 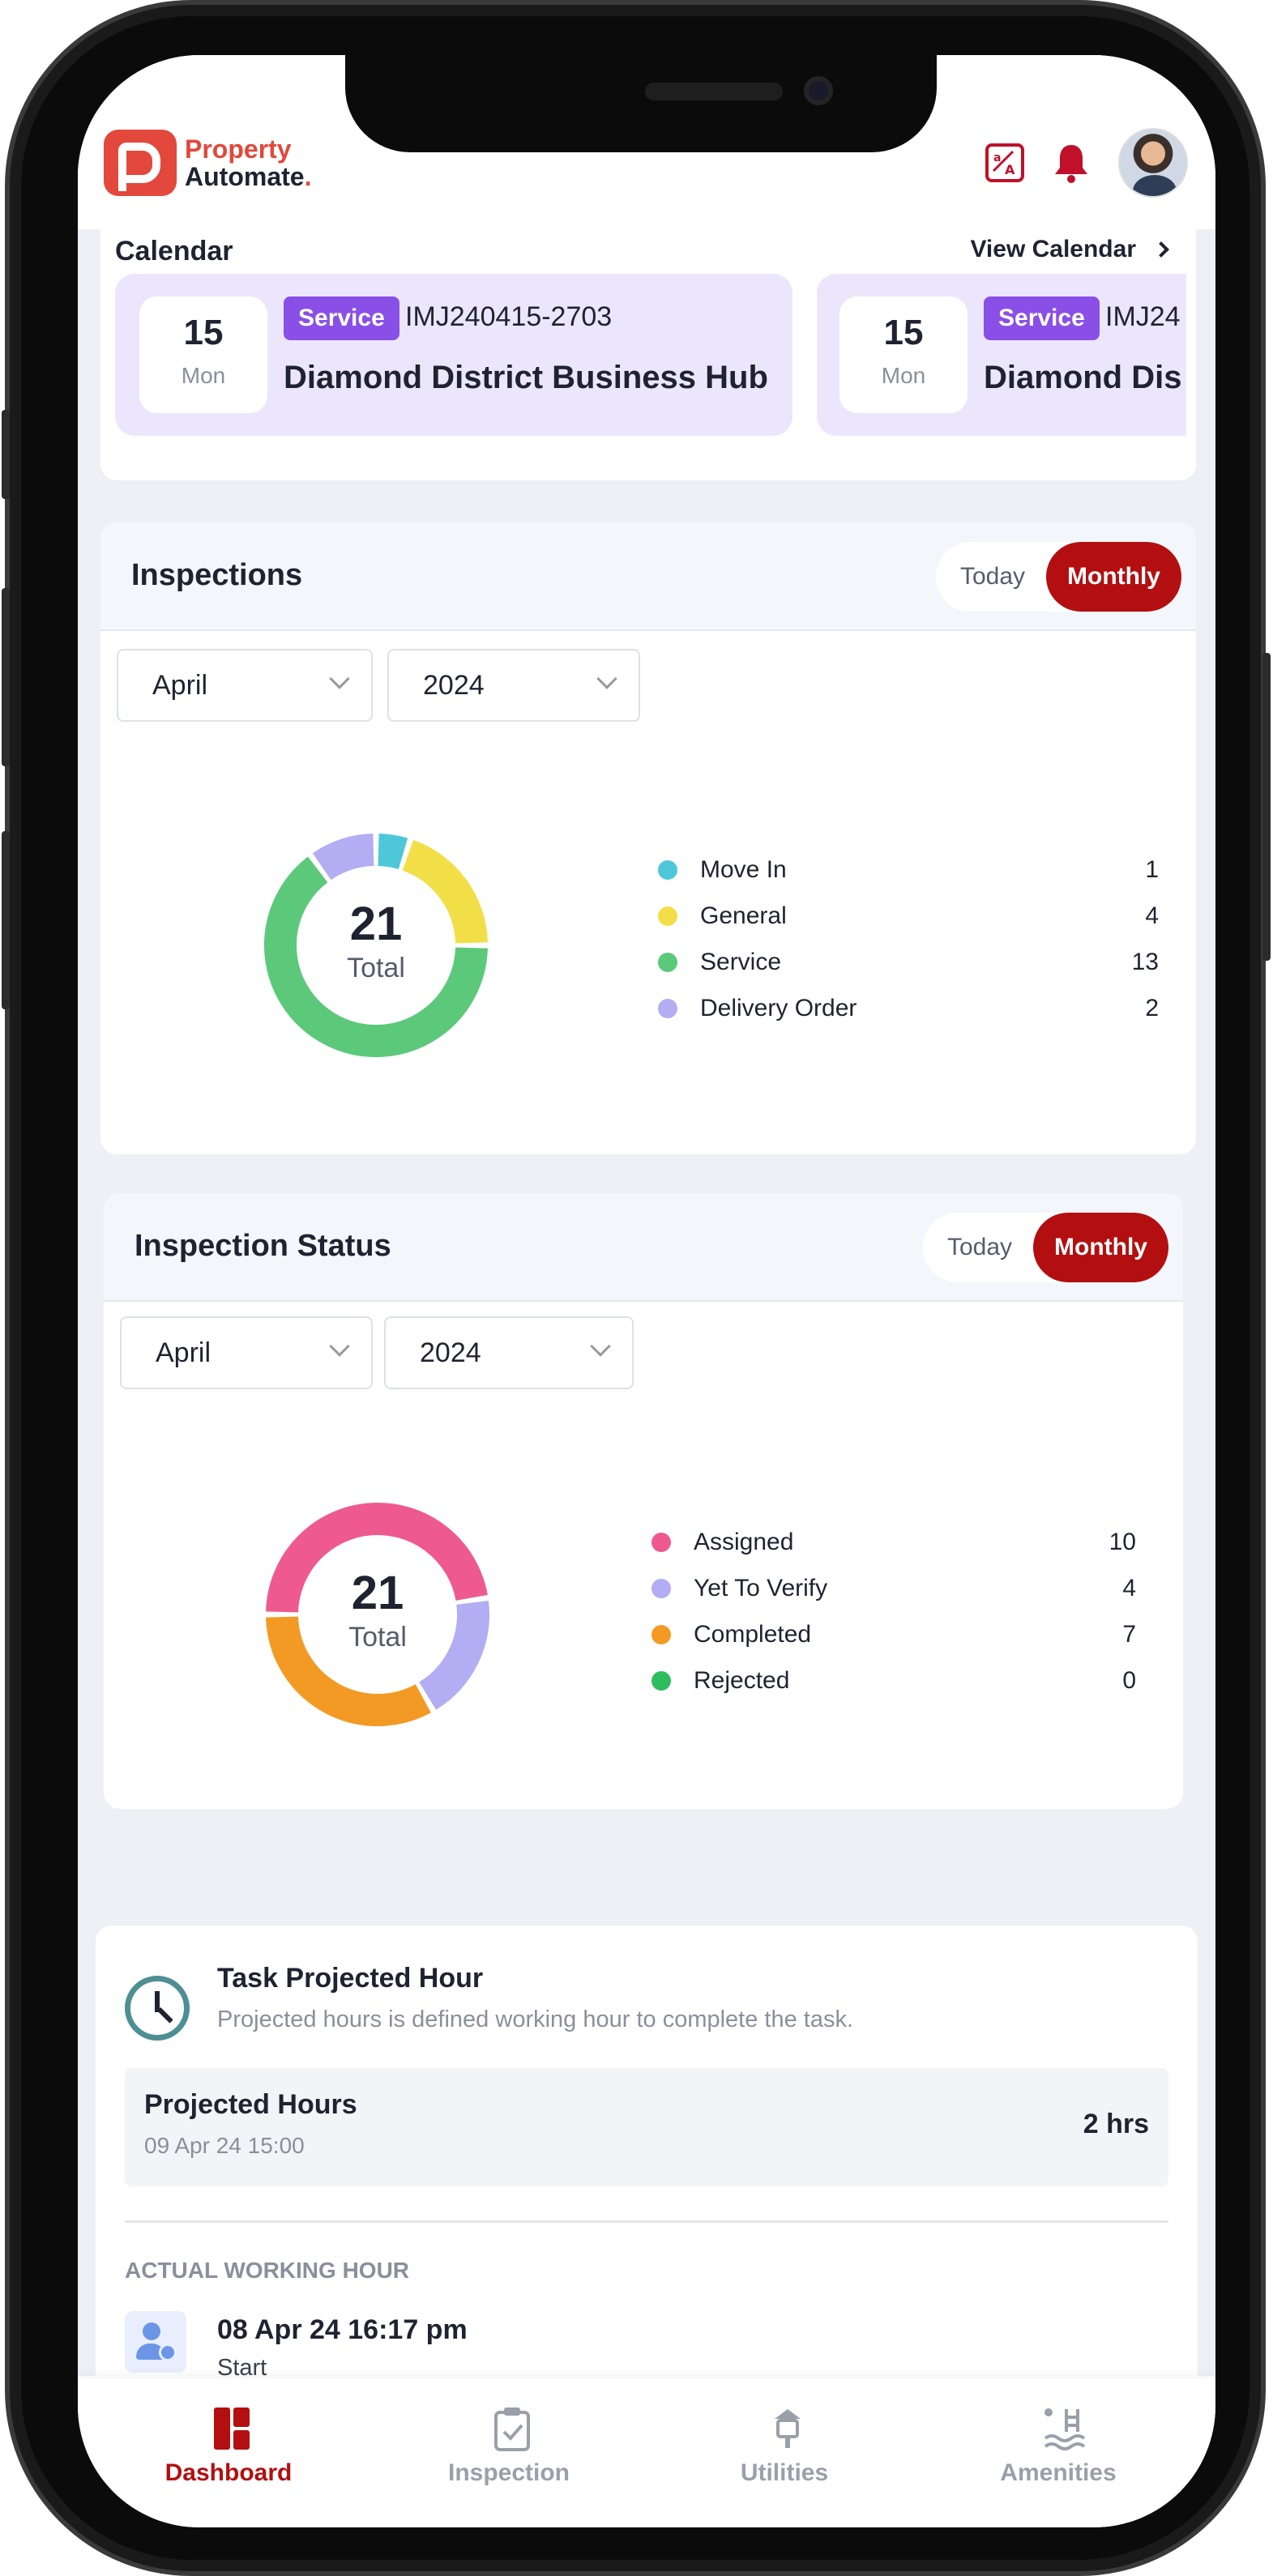 I want to click on event-property-name: Diamond District Business Hub, so click(x=526, y=377).